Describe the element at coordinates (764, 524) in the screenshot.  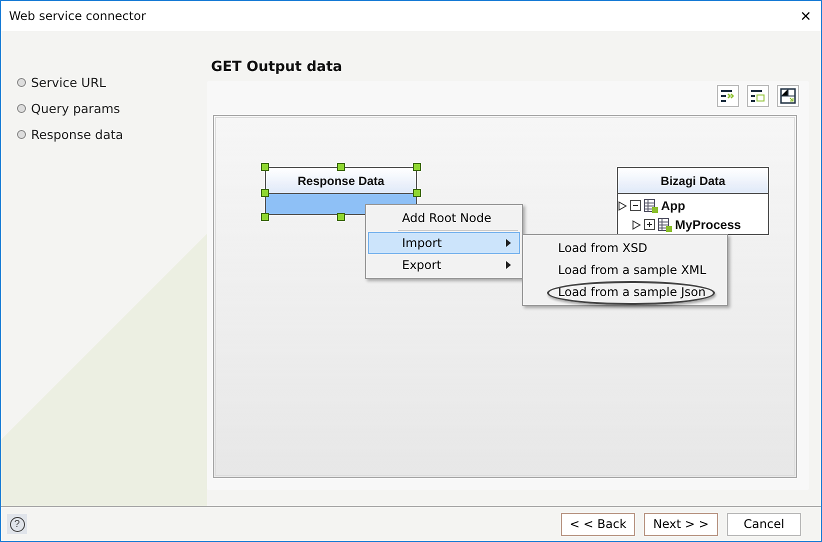
I see `cancel-button: Cancel` at that location.